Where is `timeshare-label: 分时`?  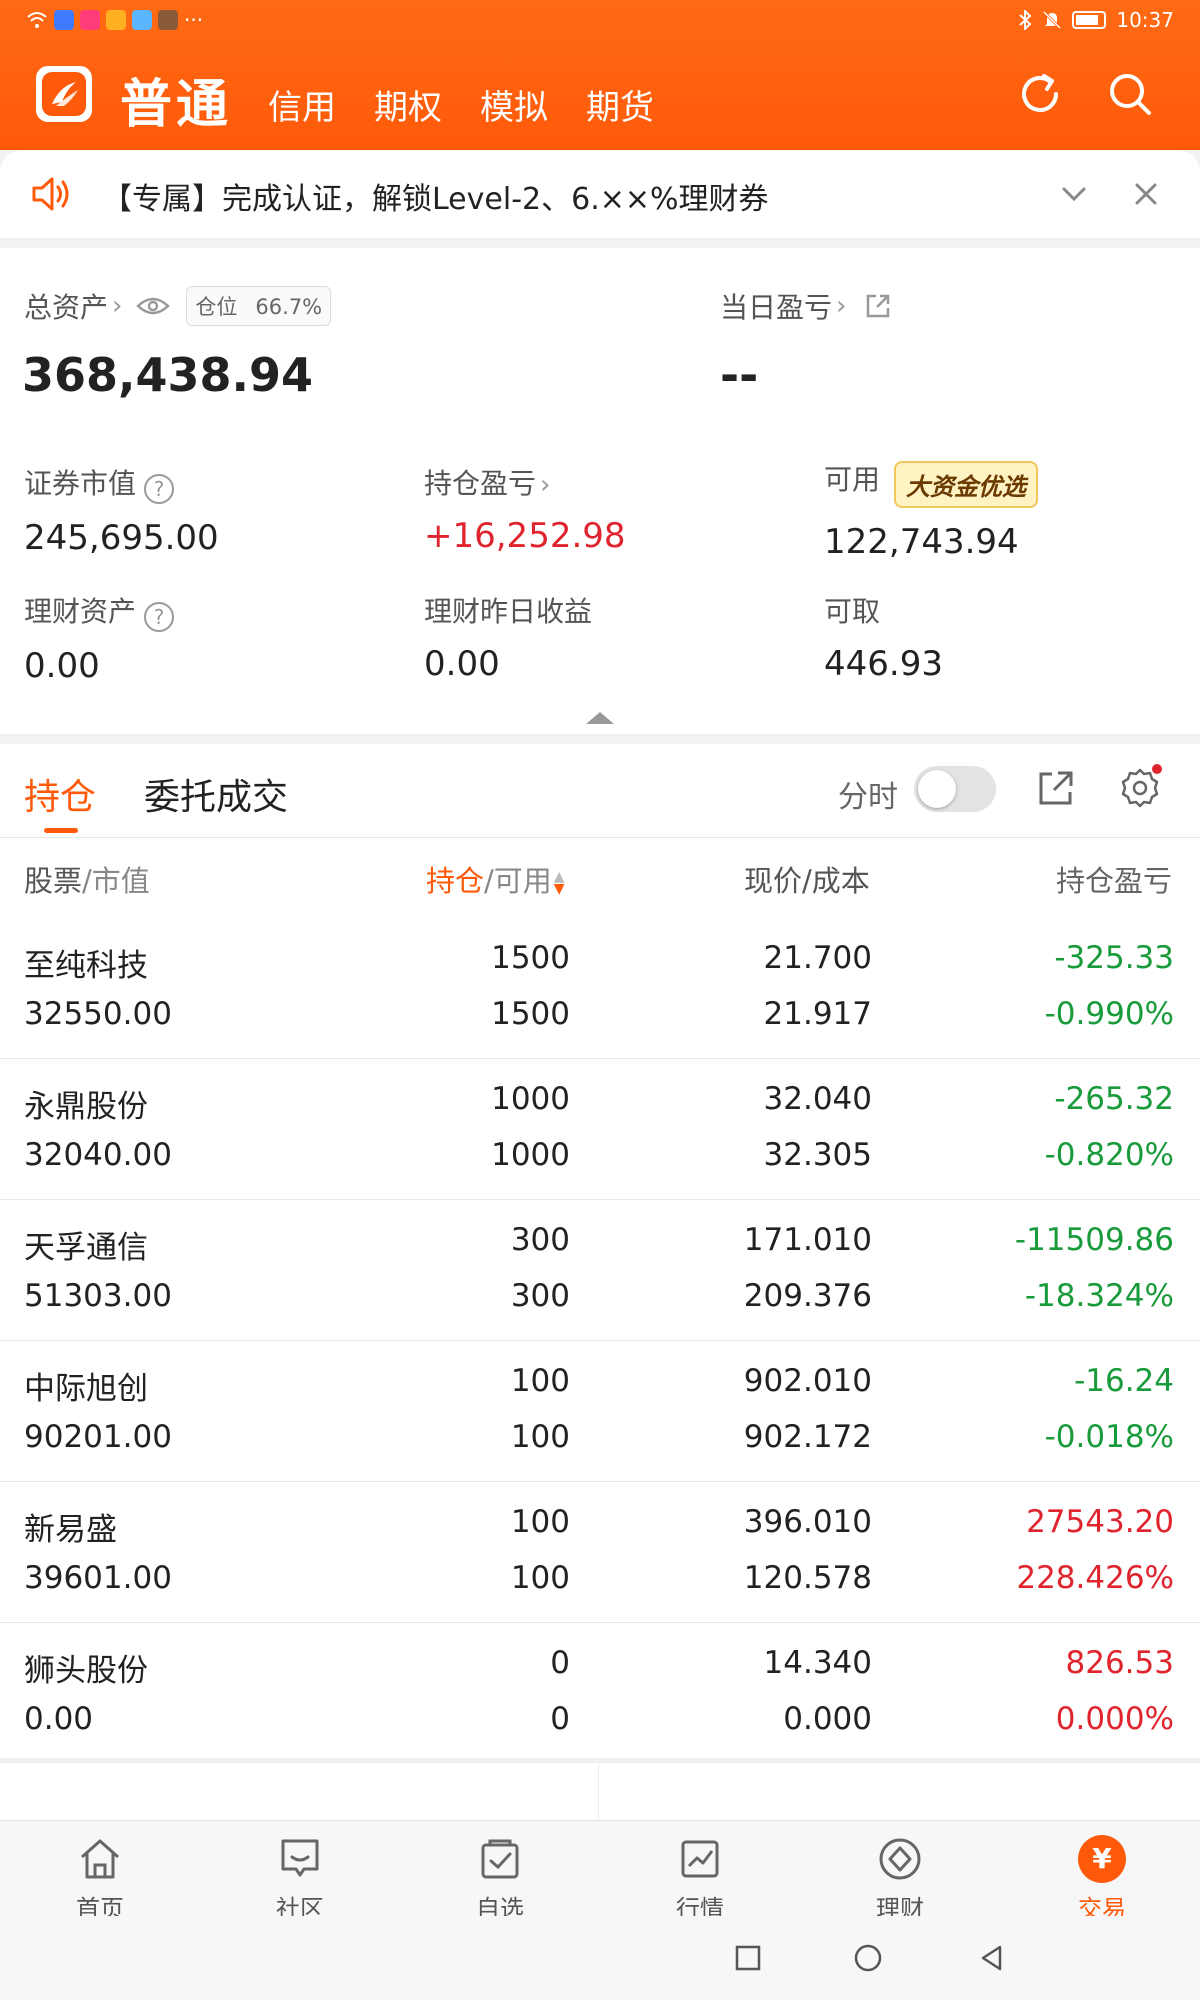 timeshare-label: 分时 is located at coordinates (868, 797).